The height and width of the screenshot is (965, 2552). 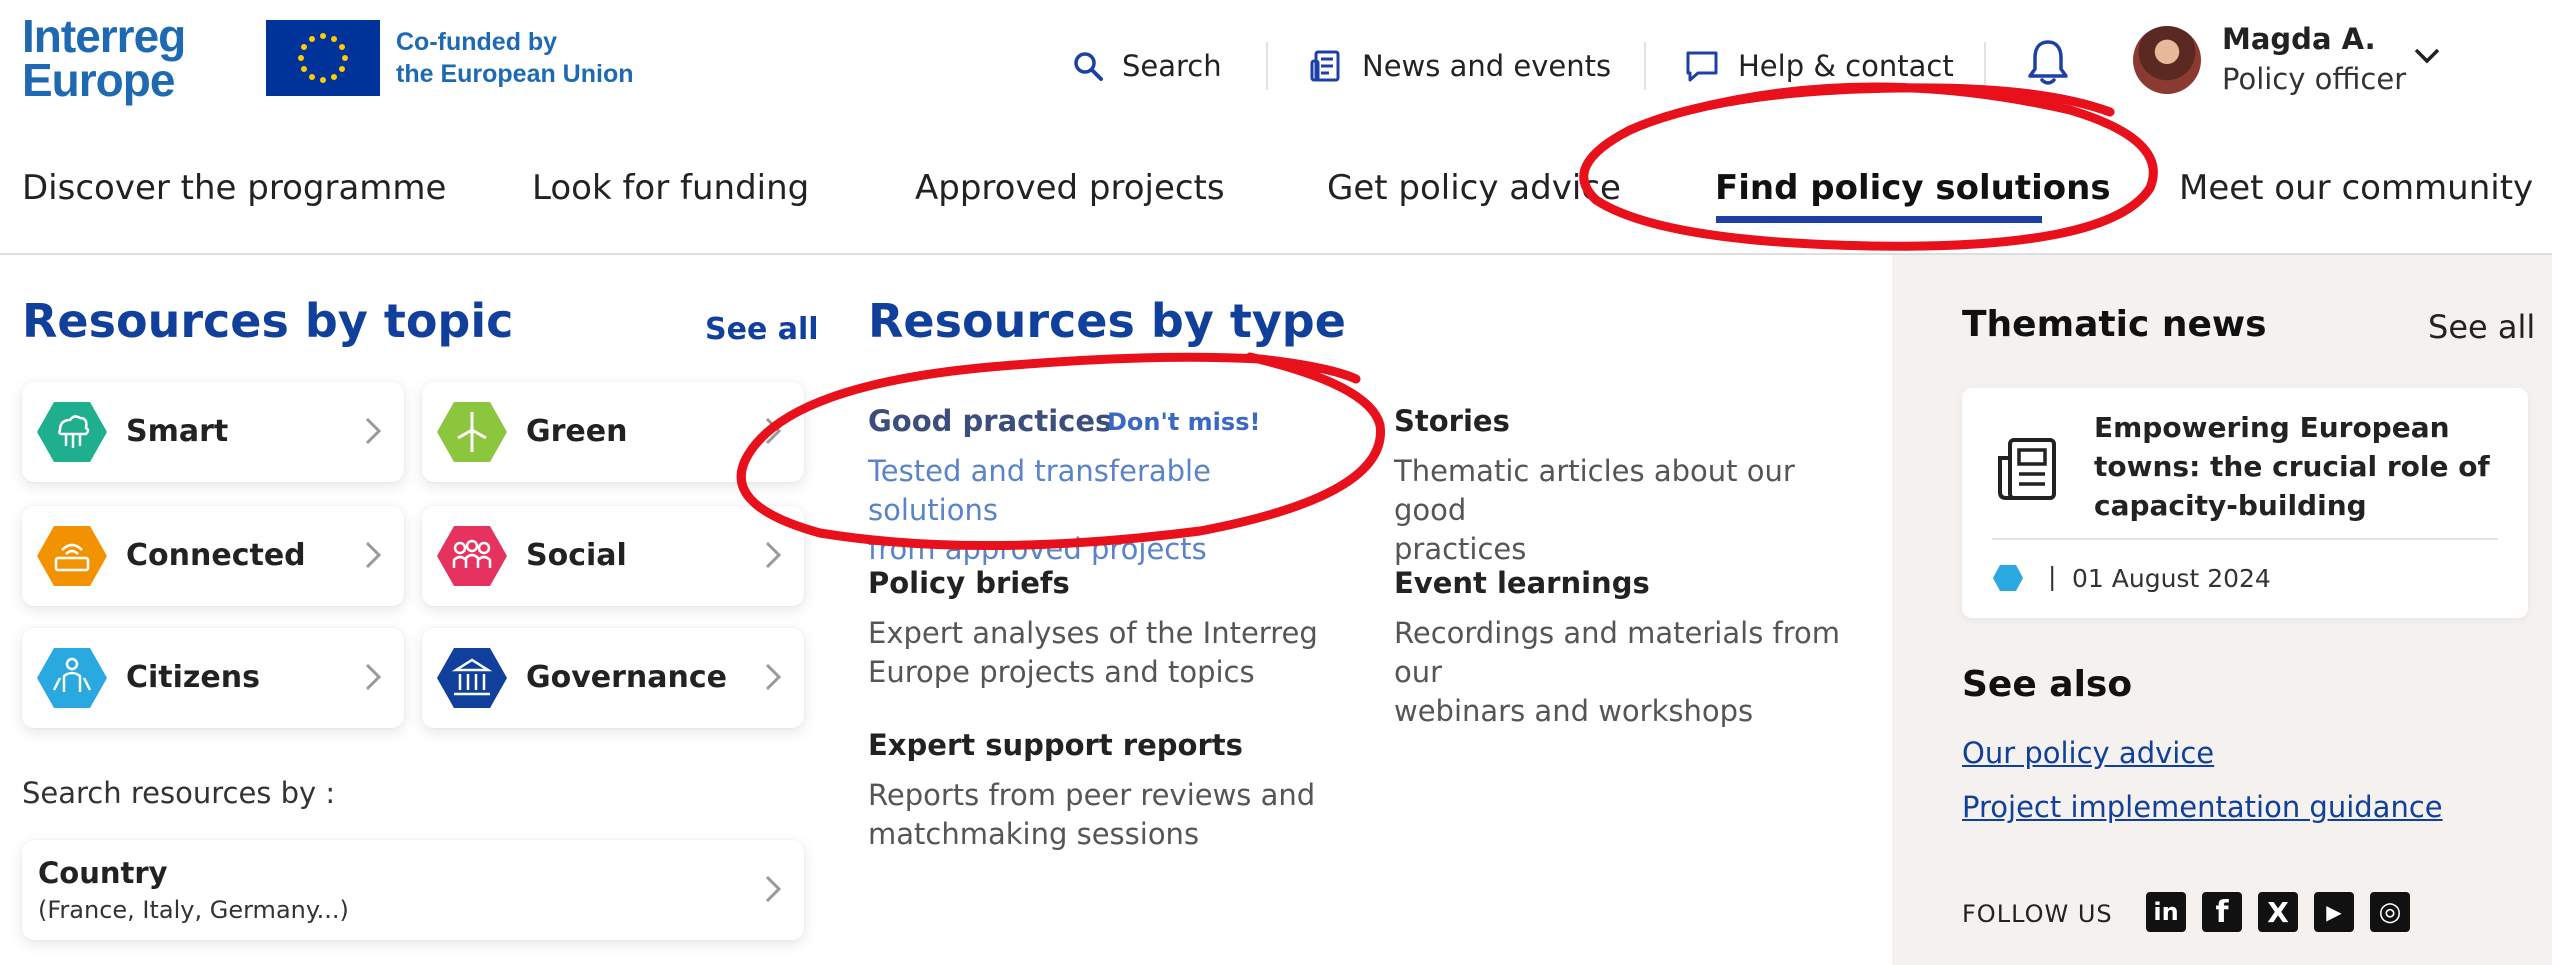 What do you see at coordinates (1107, 321) in the screenshot?
I see `types-heading: Resources by type` at bounding box center [1107, 321].